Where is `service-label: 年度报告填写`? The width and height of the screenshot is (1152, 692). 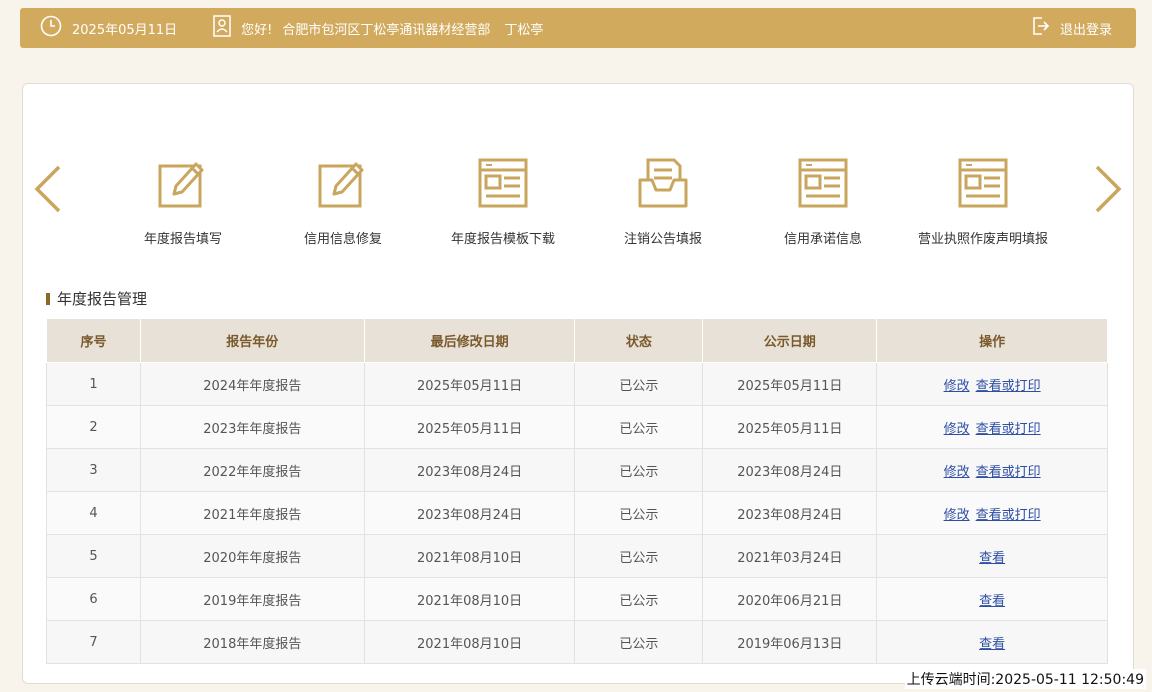 service-label: 年度报告填写 is located at coordinates (182, 239).